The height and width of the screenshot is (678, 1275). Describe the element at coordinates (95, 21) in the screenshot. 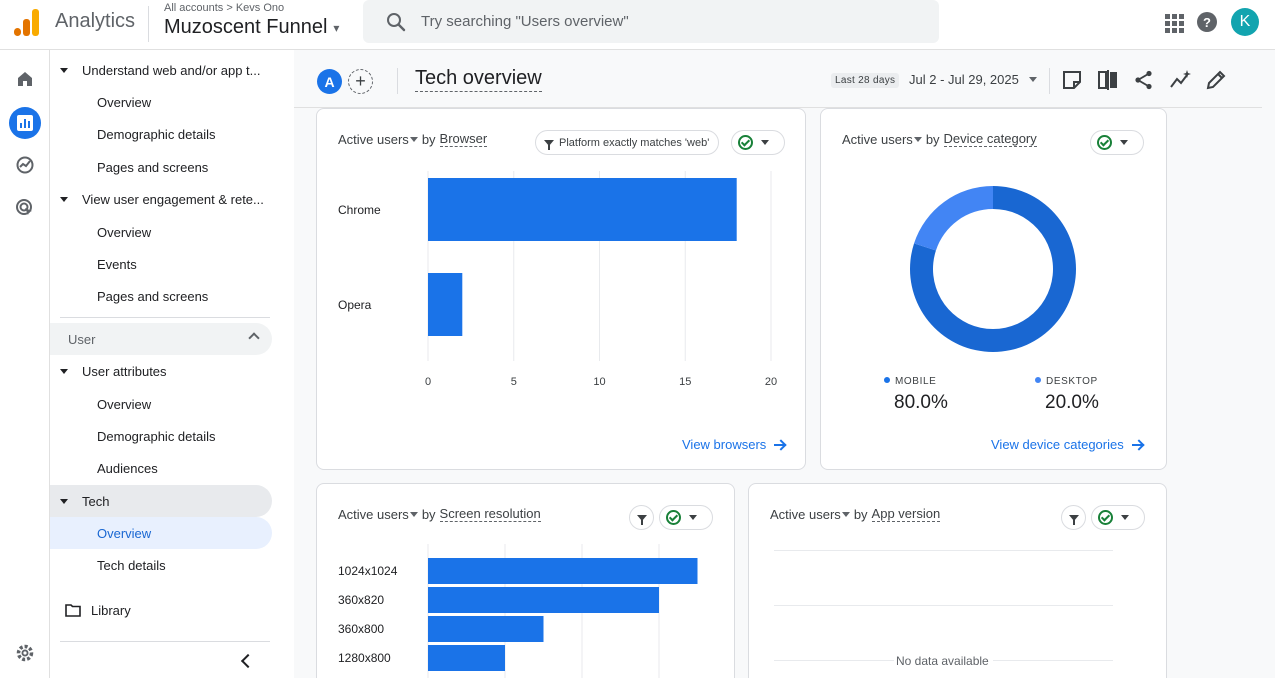

I see `app-name: Analytics` at that location.